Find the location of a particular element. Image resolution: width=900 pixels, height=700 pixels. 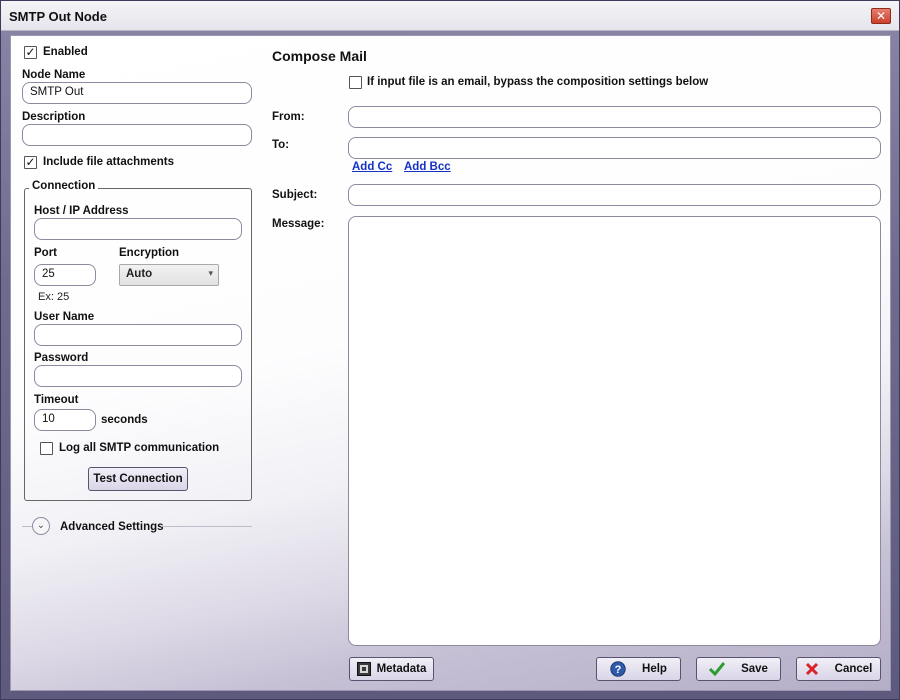

node-name-field: SMTP Out is located at coordinates (137, 93).